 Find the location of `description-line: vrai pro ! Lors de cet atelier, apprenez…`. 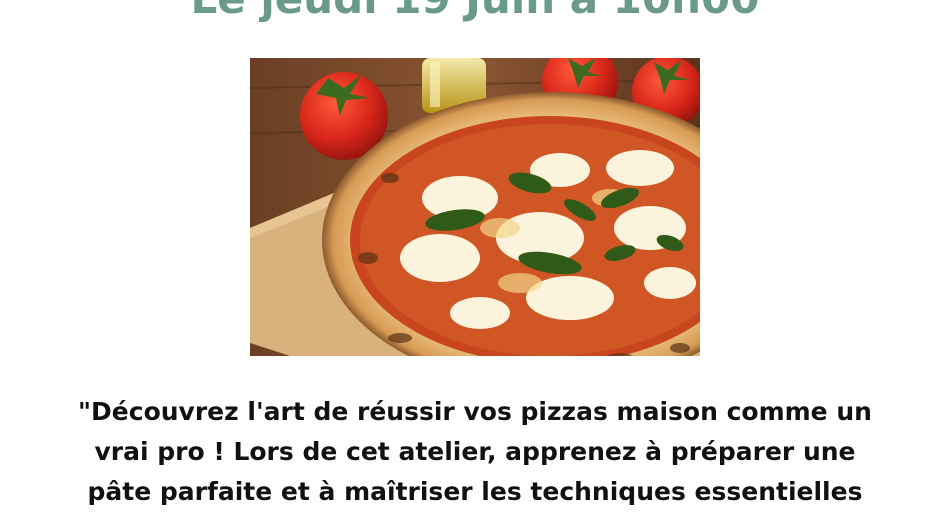

description-line: vrai pro ! Lors de cet atelier, apprenez… is located at coordinates (475, 451).